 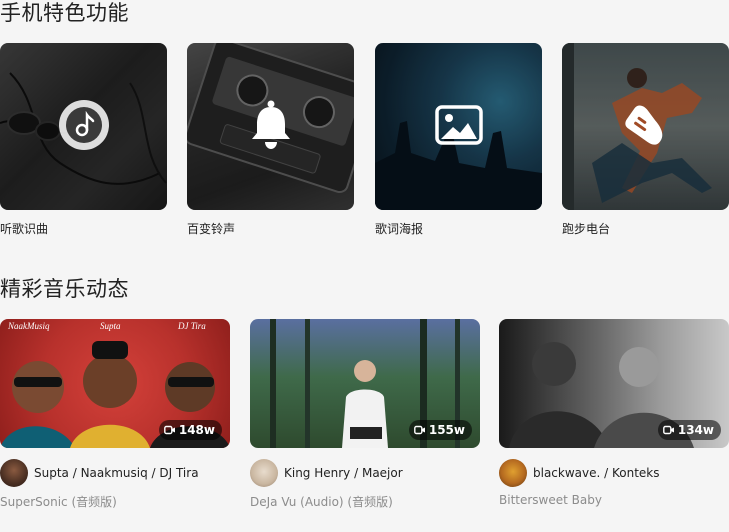 I want to click on video-thumbnail: NaakMusiq Supta DJ Tira 148w, so click(x=115, y=383).